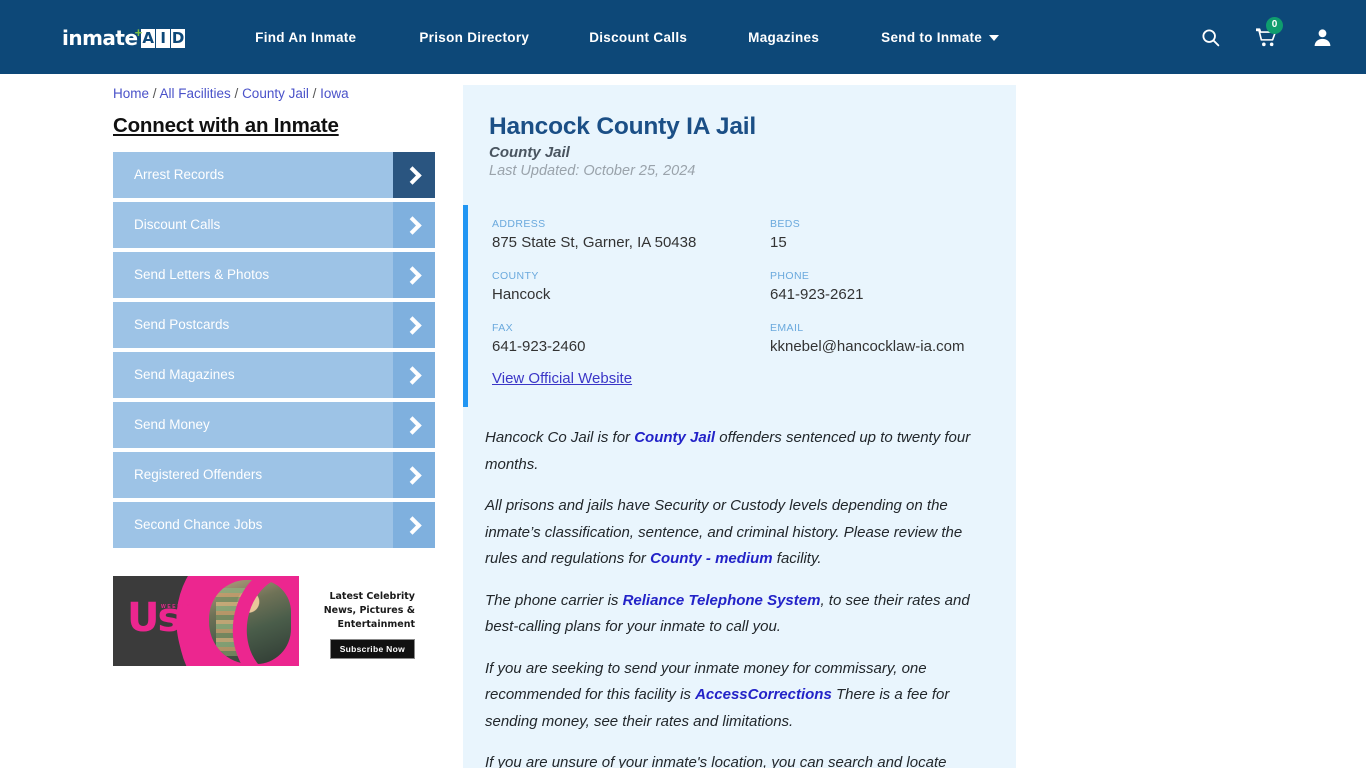  Describe the element at coordinates (274, 475) in the screenshot. I see `sidebar-item-registered-offenders: Registered Offenders` at that location.